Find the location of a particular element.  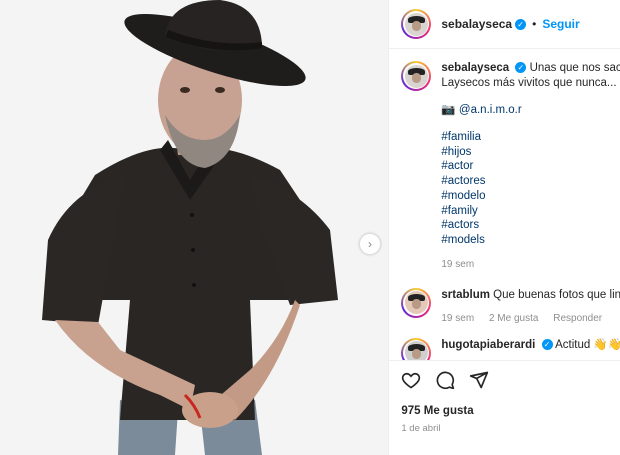

photo-credit: 📷 @a.n.i.m.o.r is located at coordinates (530, 110).